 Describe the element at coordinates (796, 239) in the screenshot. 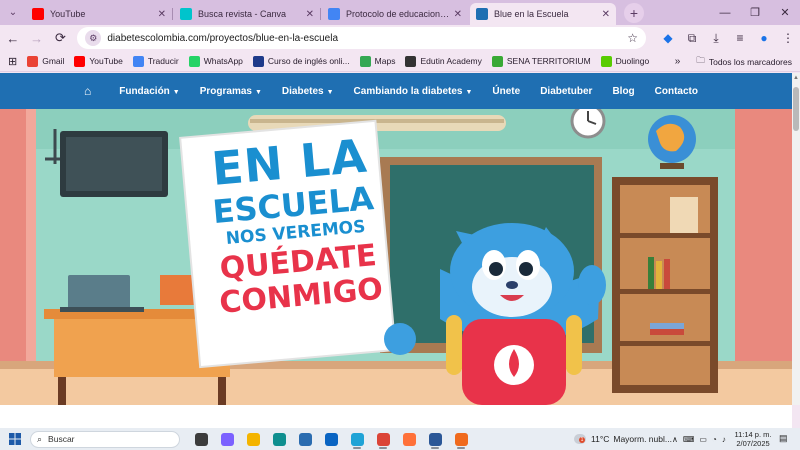

I see `page-scrollbar: ▲` at that location.